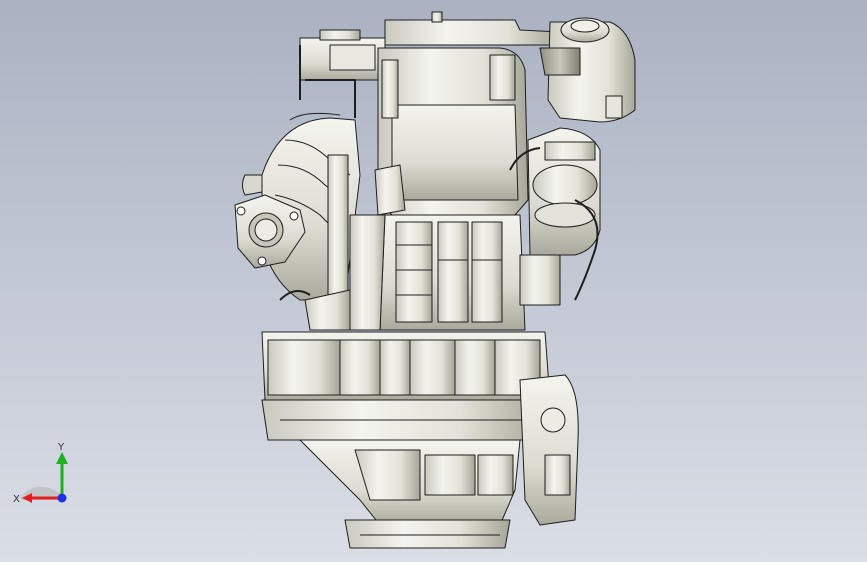 The height and width of the screenshot is (562, 867). I want to click on crankcase, so click(406, 386).